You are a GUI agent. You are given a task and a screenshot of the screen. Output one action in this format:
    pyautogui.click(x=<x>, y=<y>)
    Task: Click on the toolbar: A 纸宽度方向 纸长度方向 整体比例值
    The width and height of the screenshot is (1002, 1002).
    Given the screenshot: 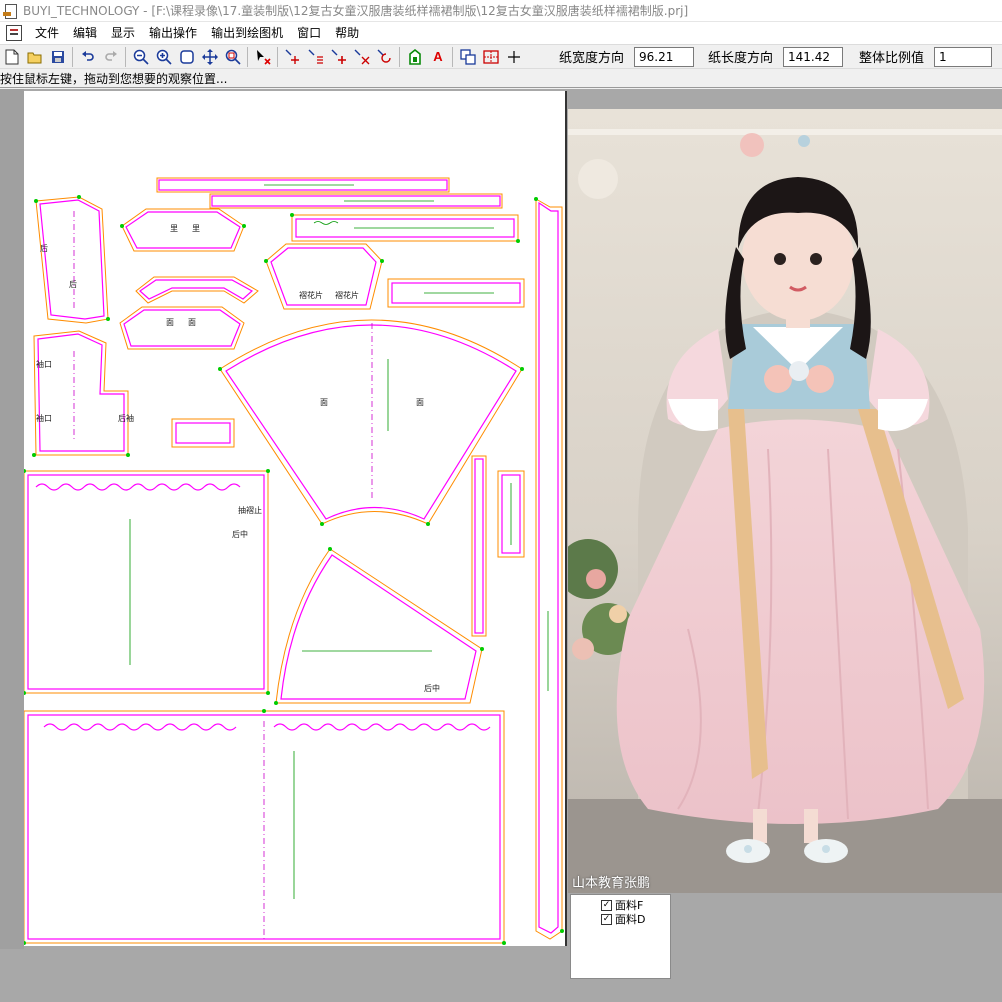 What is the action you would take?
    pyautogui.click(x=501, y=56)
    